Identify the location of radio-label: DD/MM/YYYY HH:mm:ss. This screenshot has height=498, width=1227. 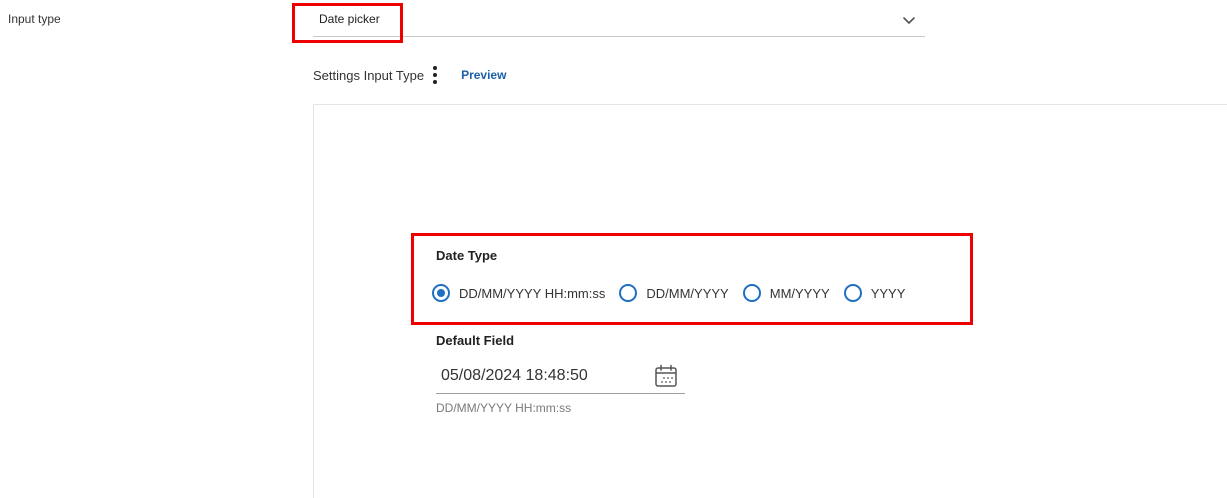
(532, 293).